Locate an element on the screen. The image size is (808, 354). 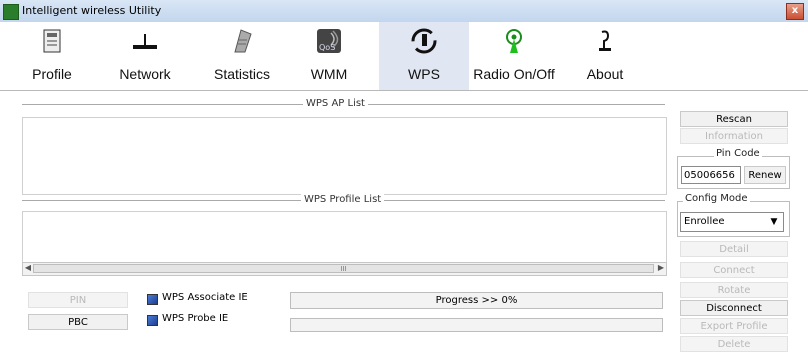
tab-label: About is located at coordinates (605, 74).